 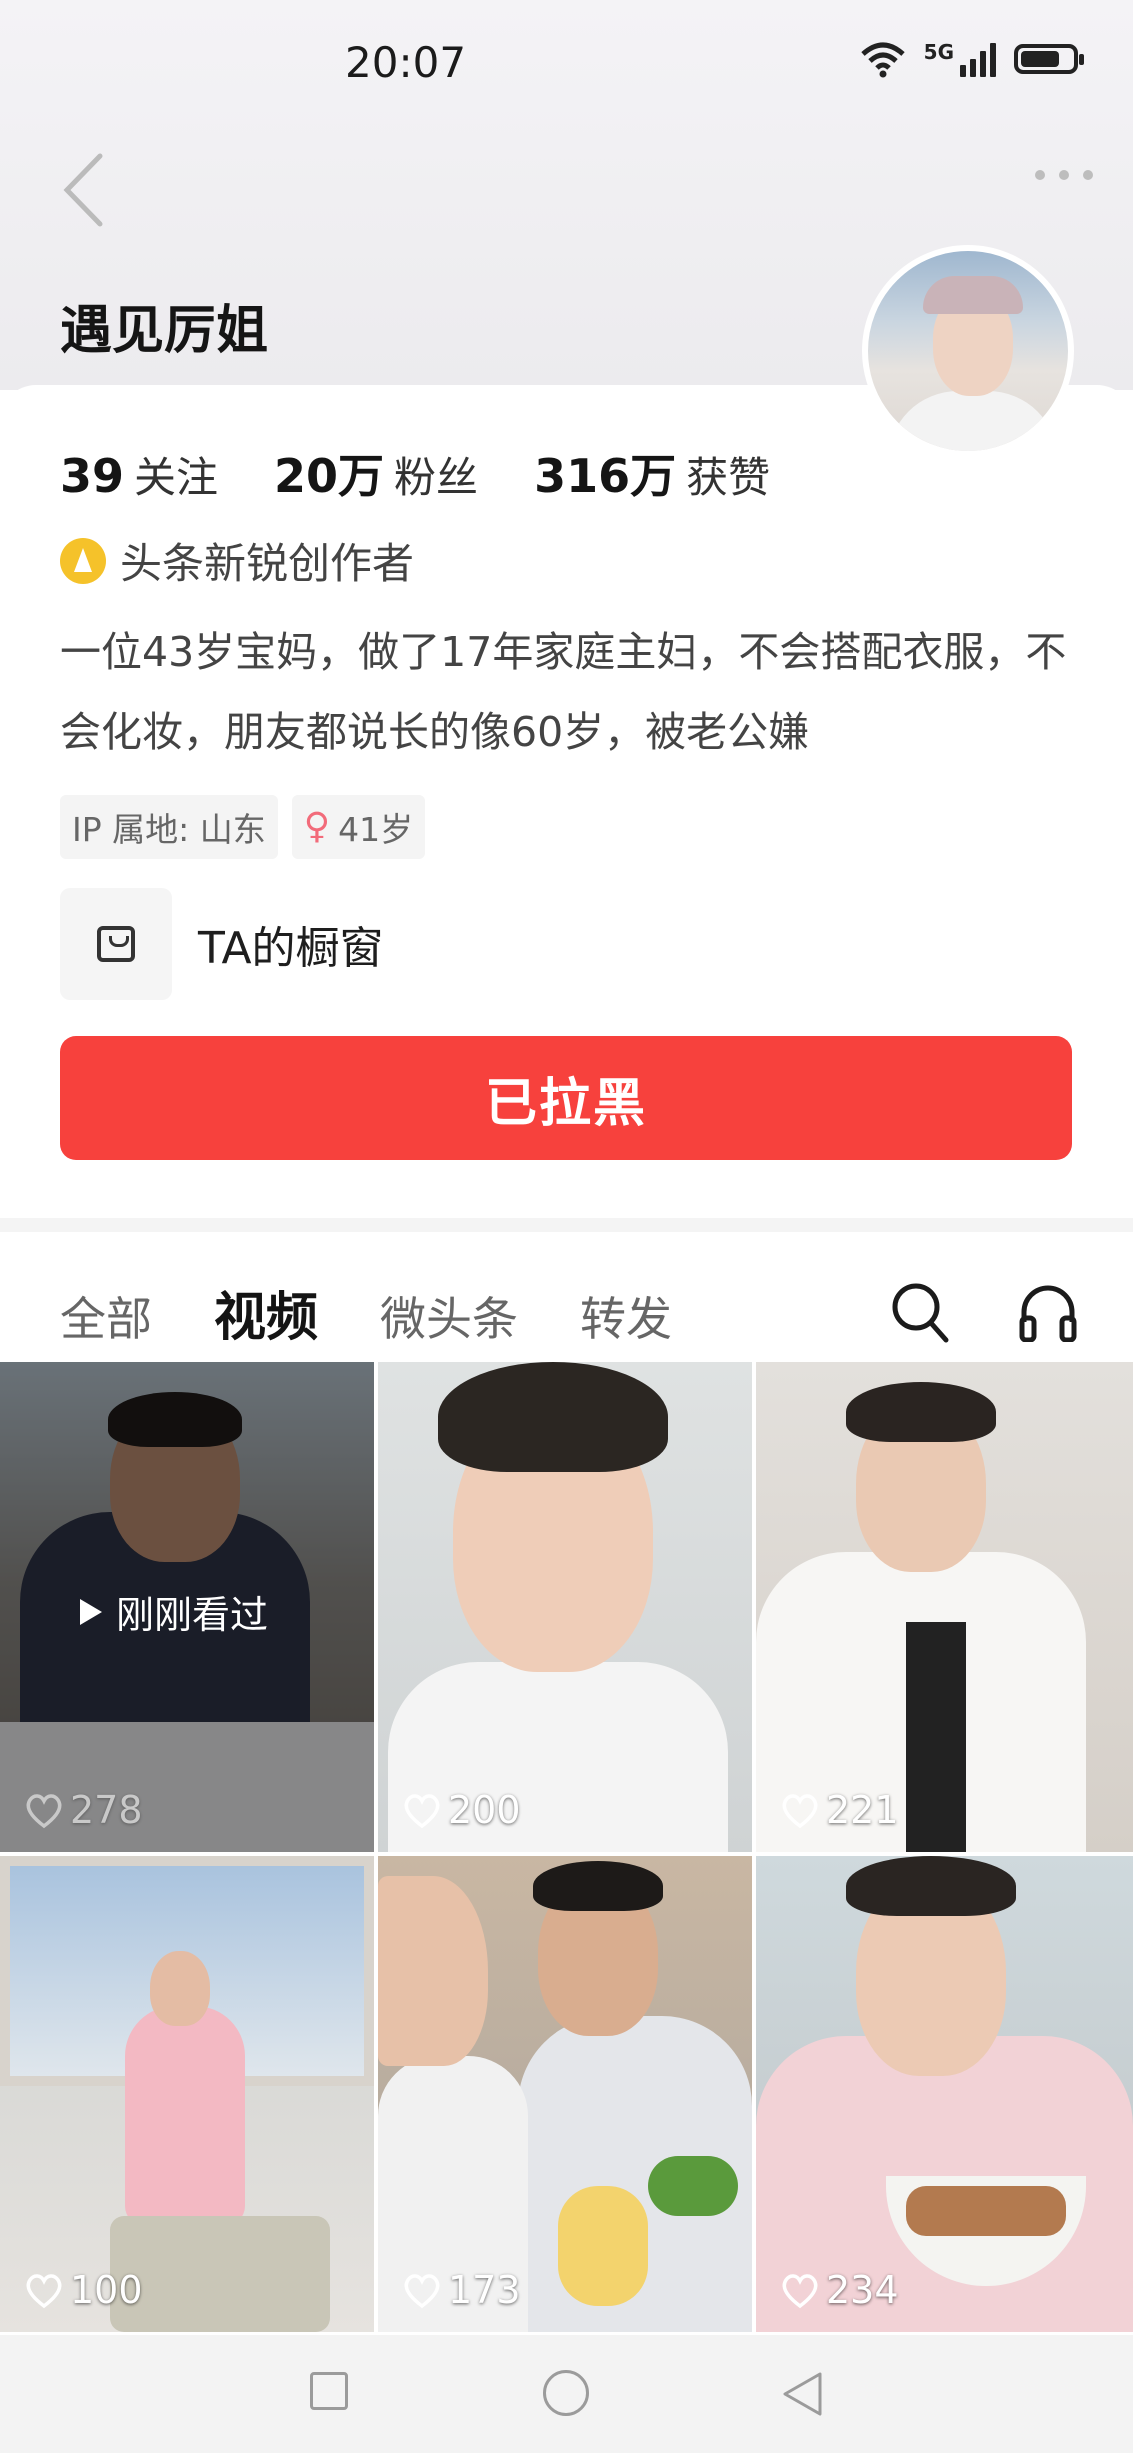 I want to click on section-divider, so click(x=566, y=1225).